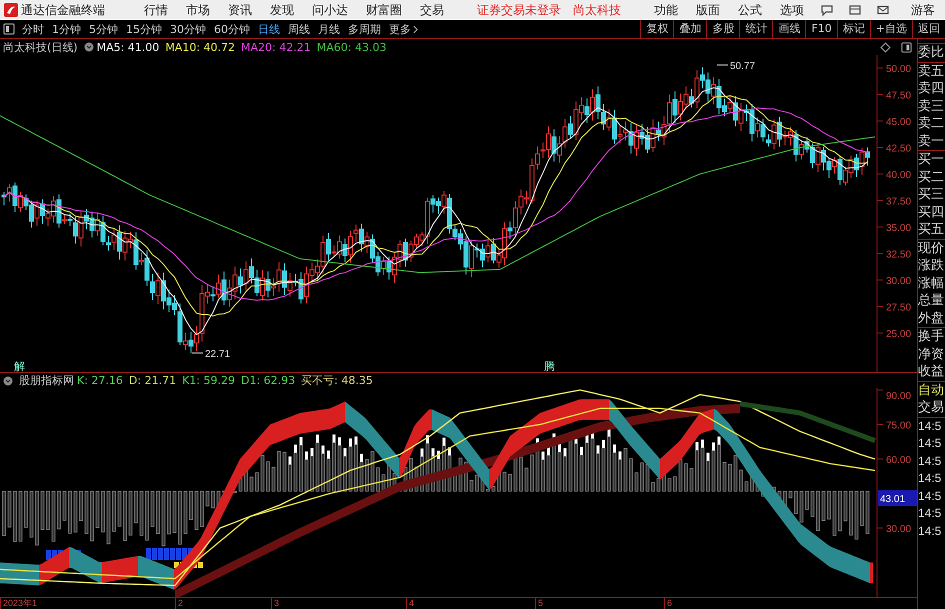  Describe the element at coordinates (351, 47) in the screenshot. I see `moving-average-value: MA60: 43.03` at that location.